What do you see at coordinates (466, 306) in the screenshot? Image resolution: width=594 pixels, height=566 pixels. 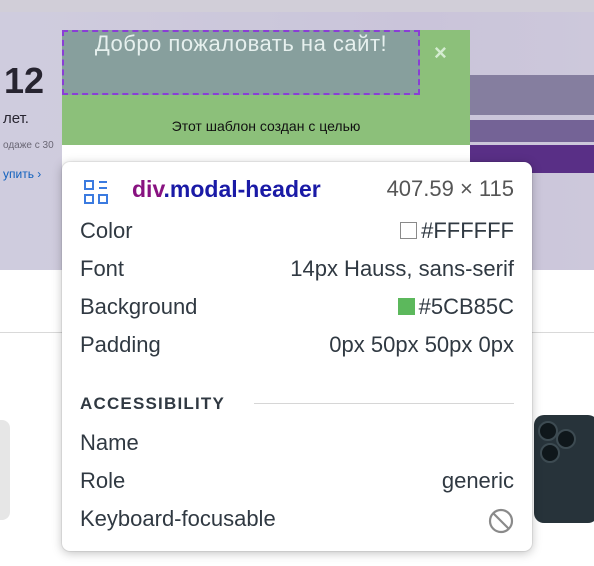 I see `background-value: #5CB85C` at bounding box center [466, 306].